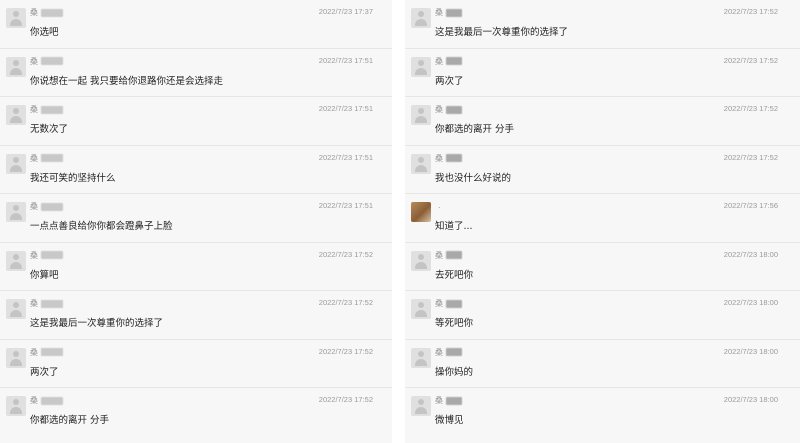 The width and height of the screenshot is (800, 443). What do you see at coordinates (196, 218) in the screenshot?
I see `message-row: 桑 2022/7/23 17:51 一点点善良给你你都会蹬鼻子上脸` at bounding box center [196, 218].